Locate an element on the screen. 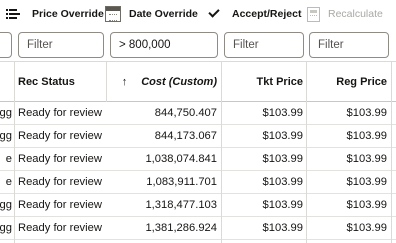  cell-cost: 844,173.067 is located at coordinates (163, 136).